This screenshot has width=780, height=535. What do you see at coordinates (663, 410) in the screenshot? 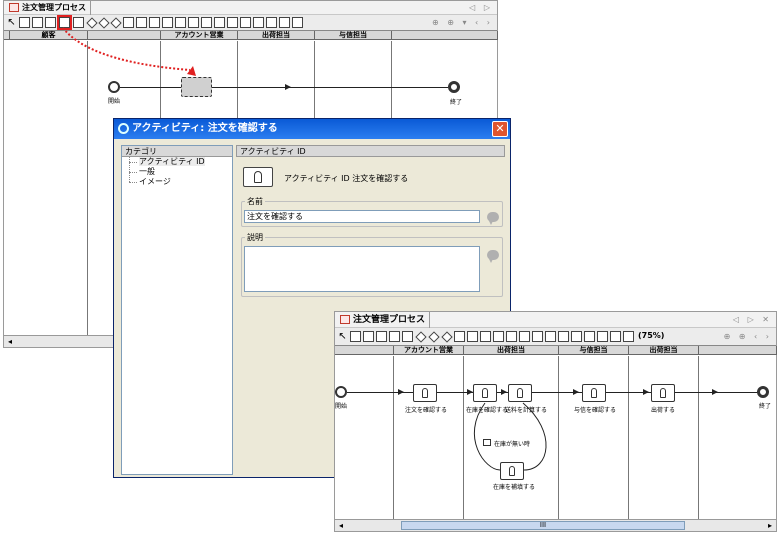
I see `activity-label: 出荷する` at bounding box center [663, 410].